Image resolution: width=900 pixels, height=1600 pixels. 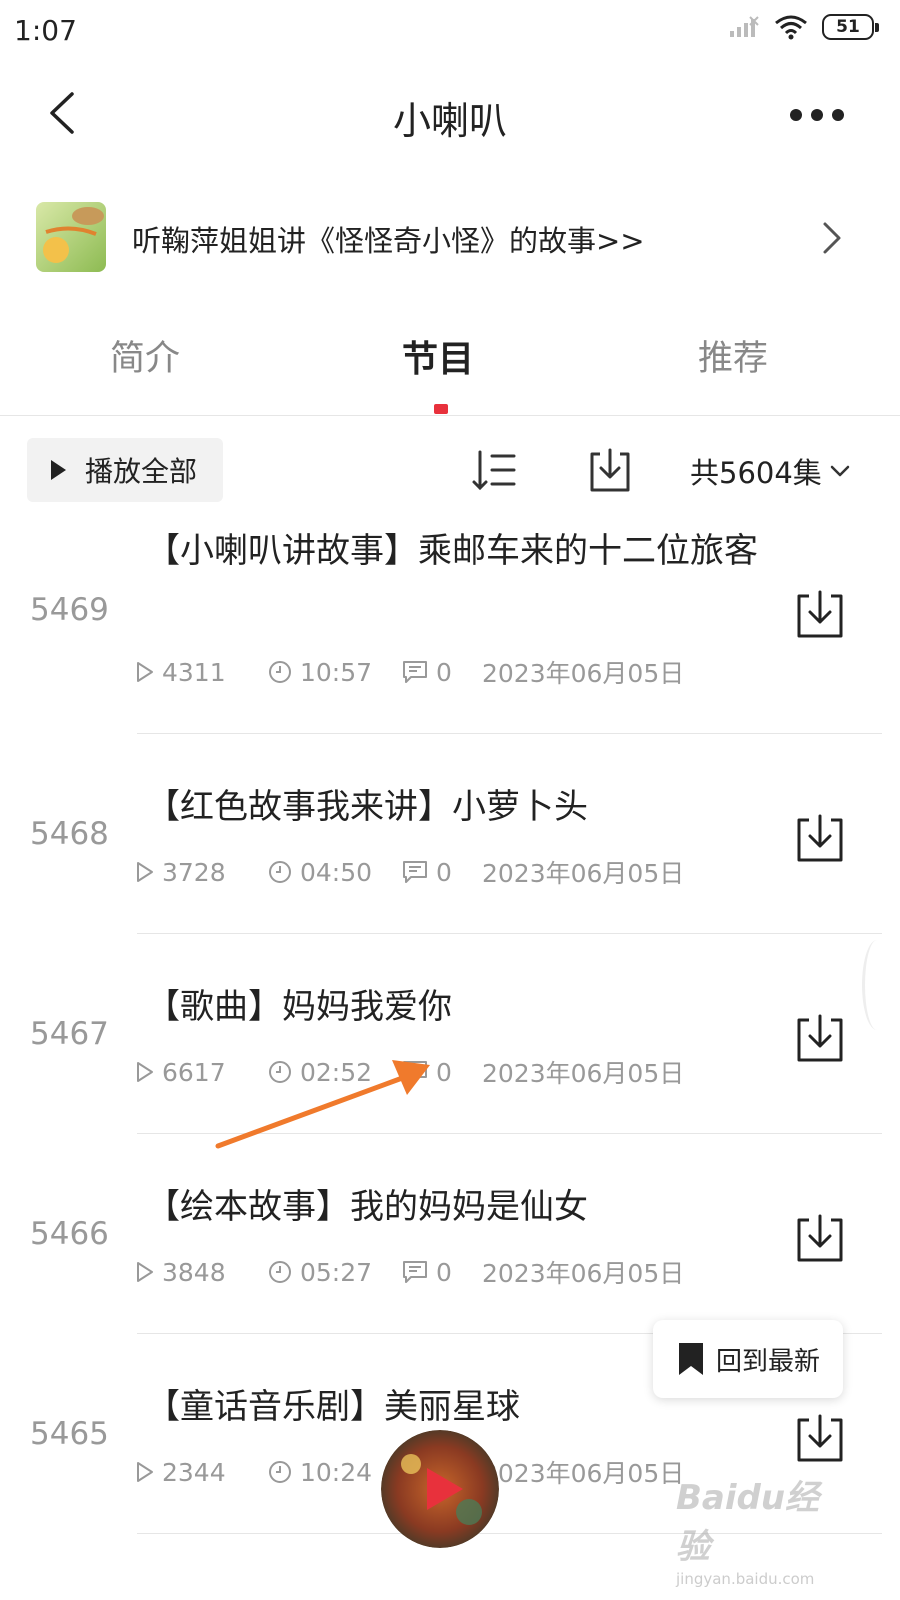 I want to click on play-all-button: 播放全部, so click(x=125, y=470).